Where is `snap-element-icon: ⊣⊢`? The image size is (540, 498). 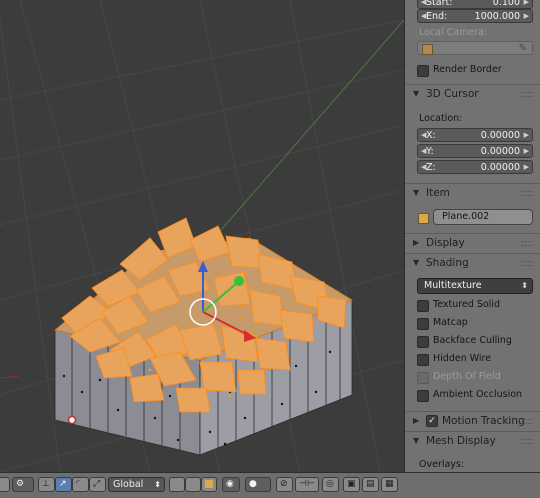
snap-element-icon: ⊣⊢ is located at coordinates (307, 484).